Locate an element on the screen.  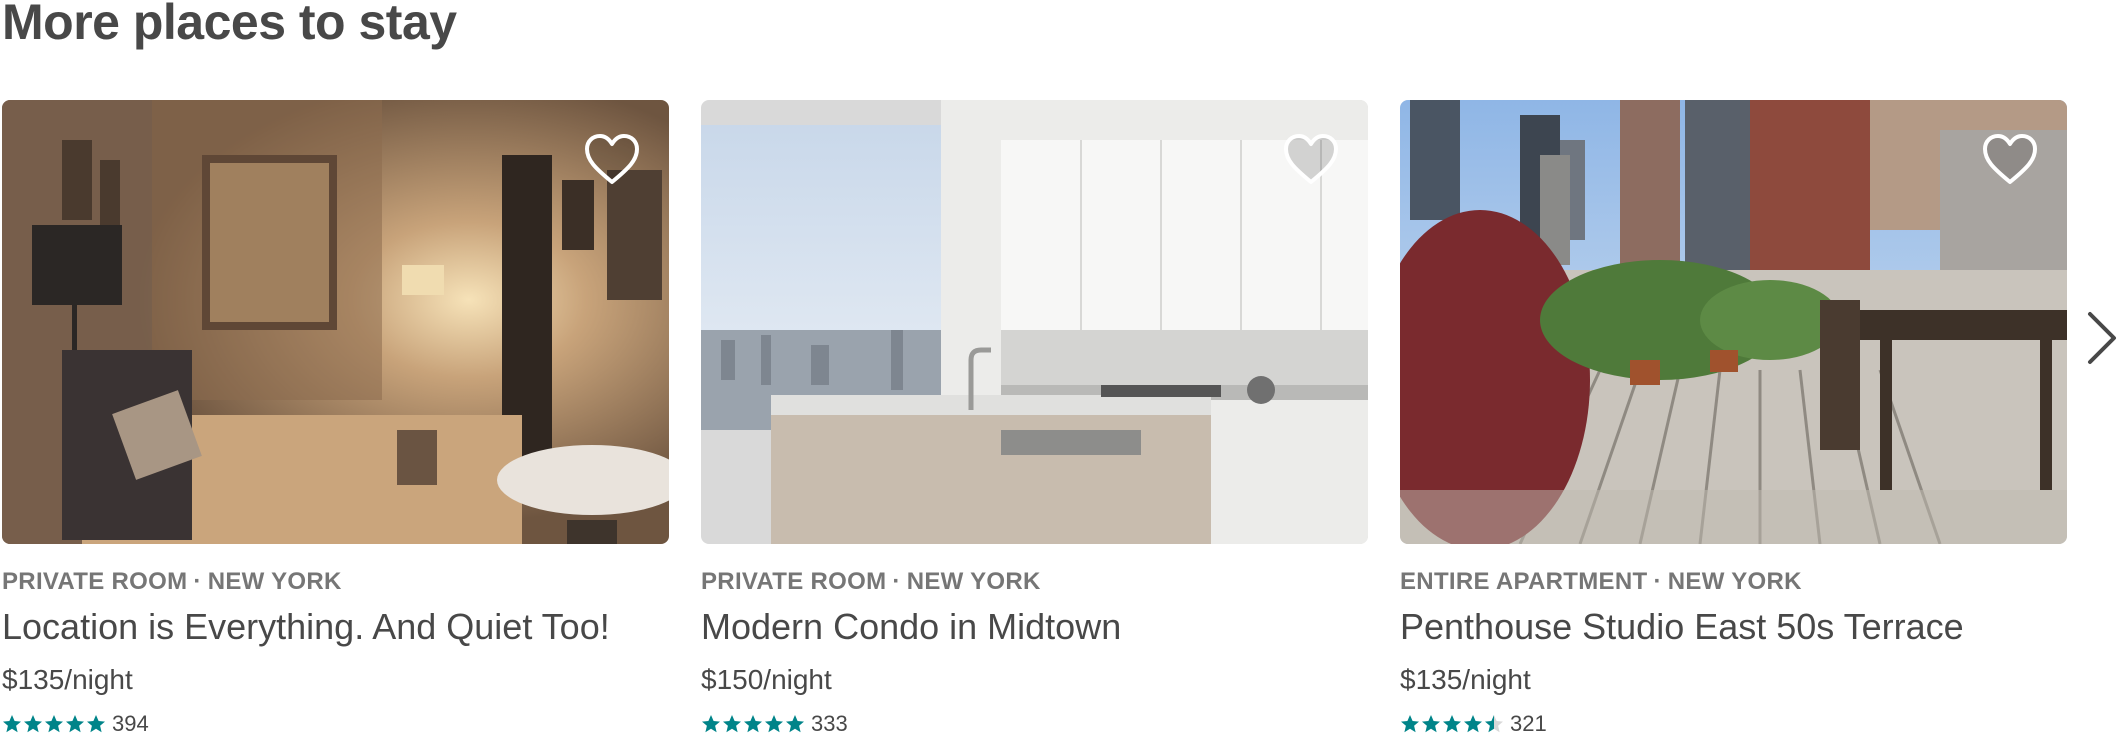
listing-meta: ENTIRE APARTMENT · NEW YORK is located at coordinates (1601, 582).